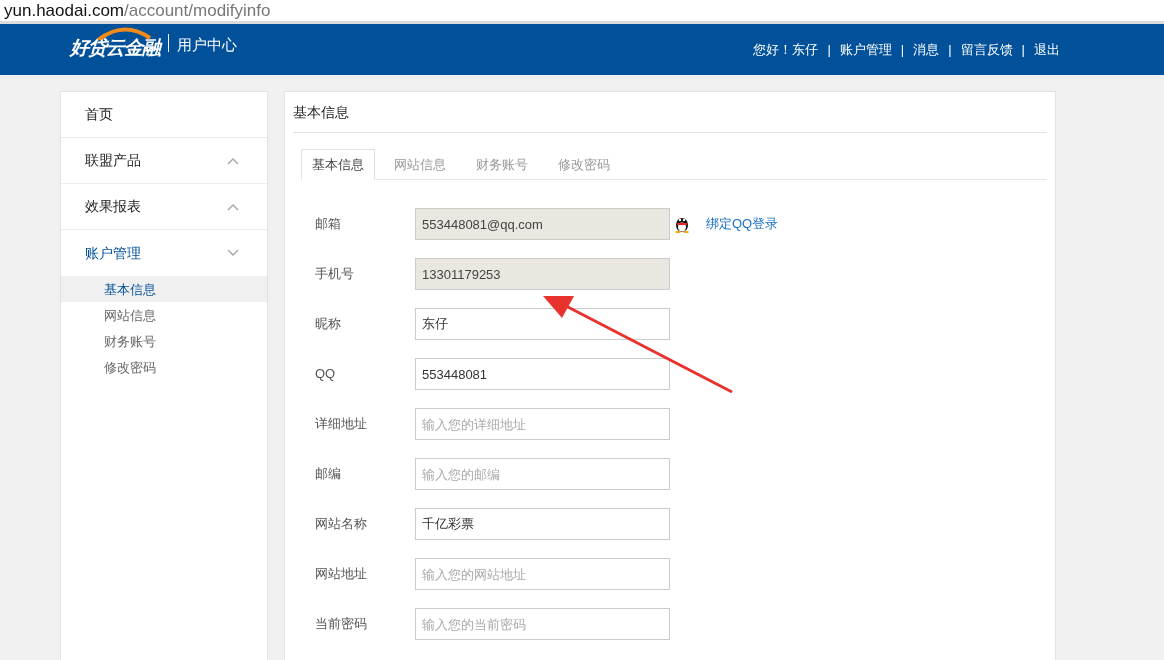  What do you see at coordinates (542, 474) in the screenshot?
I see `input-field: 输入您的邮编` at bounding box center [542, 474].